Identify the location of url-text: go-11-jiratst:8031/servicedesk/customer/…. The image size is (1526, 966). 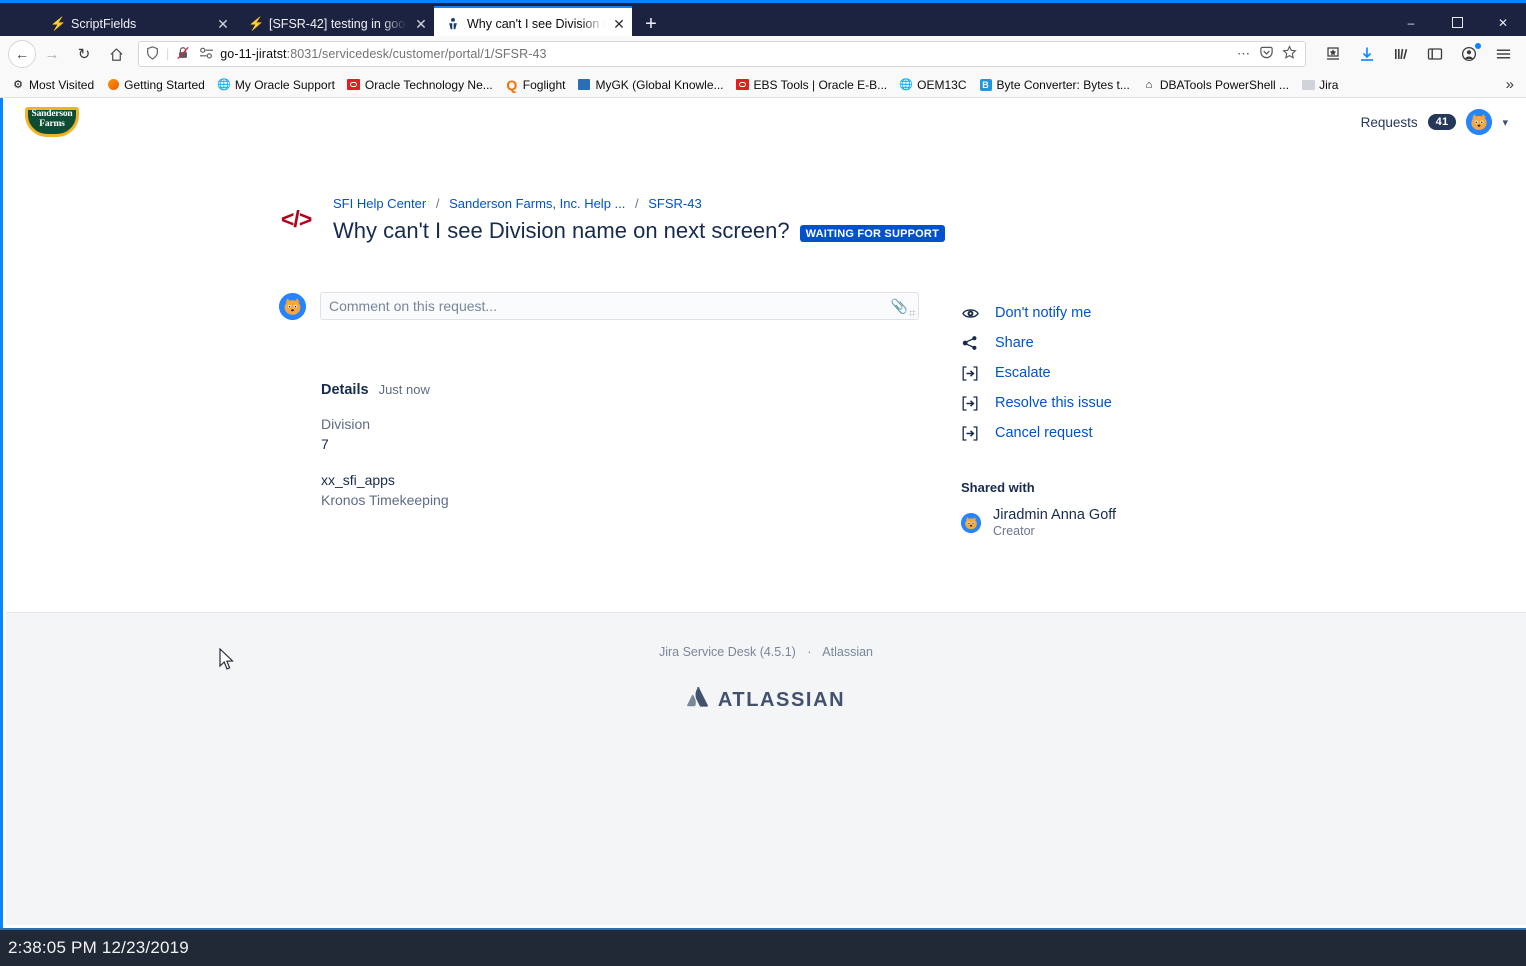
(726, 54).